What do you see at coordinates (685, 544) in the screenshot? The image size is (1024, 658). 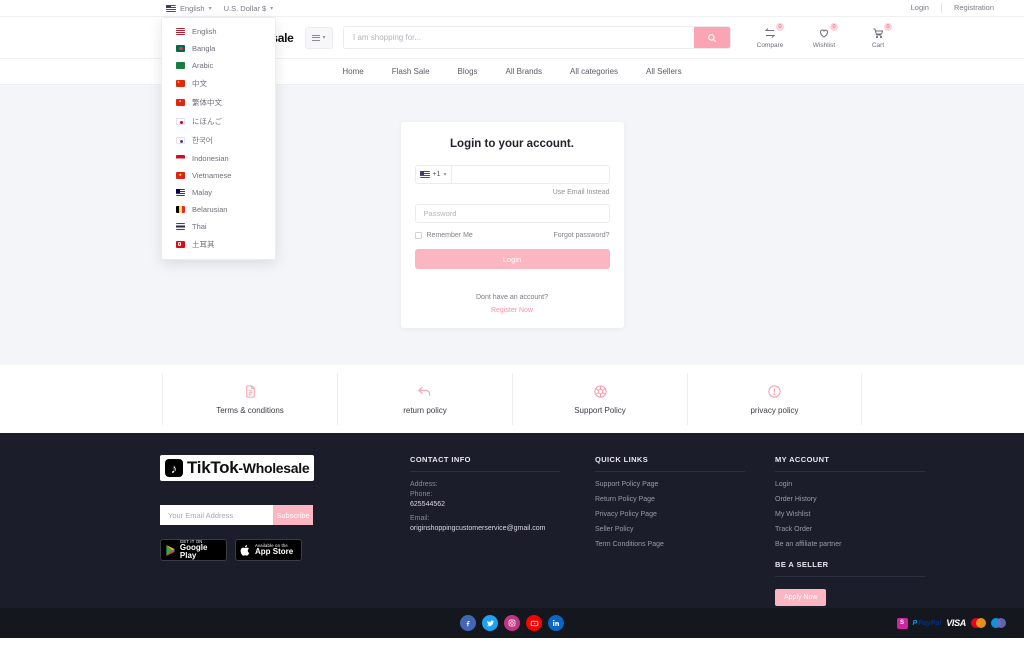 I see `quick-link-term-conditions: Term Conditions Page` at bounding box center [685, 544].